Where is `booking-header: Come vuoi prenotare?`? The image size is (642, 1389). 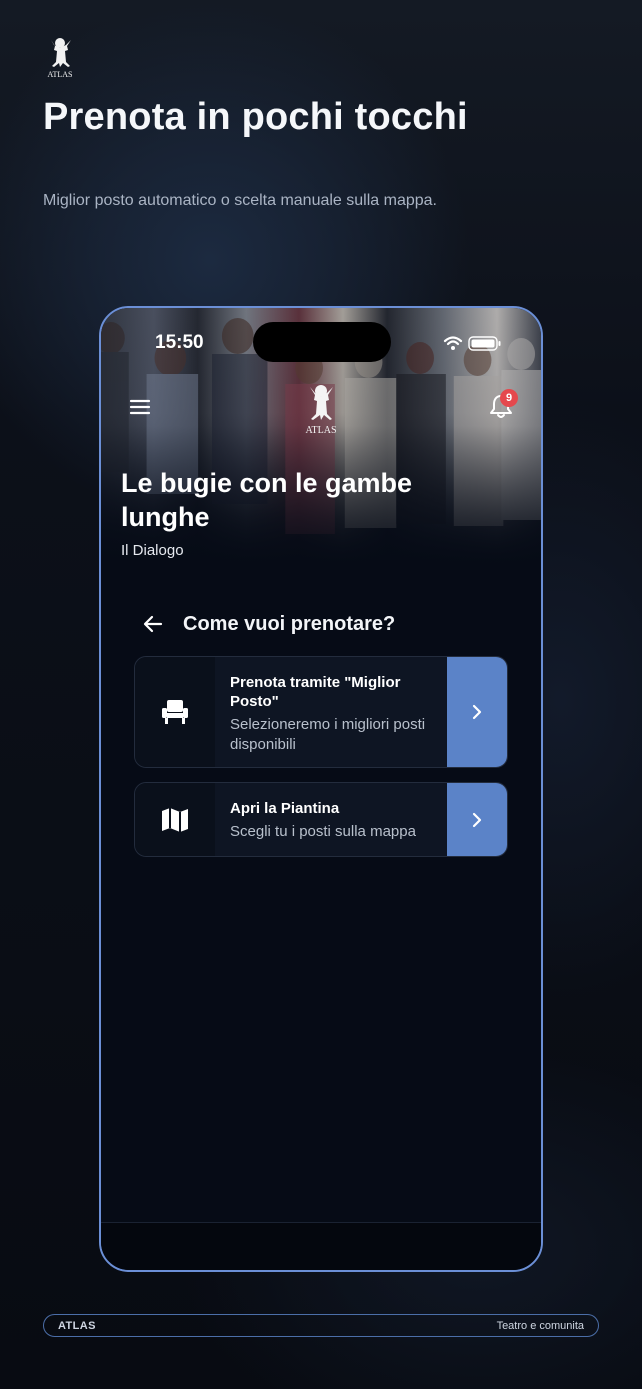 booking-header: Come vuoi prenotare? is located at coordinates (268, 624).